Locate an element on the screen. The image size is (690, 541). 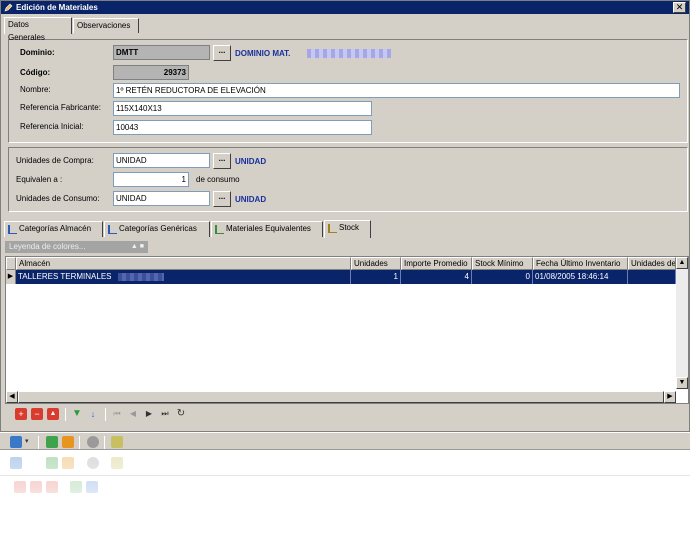
color-legend-bar: Leyenda de colores... ▲ ■ is located at coordinates (76, 247).